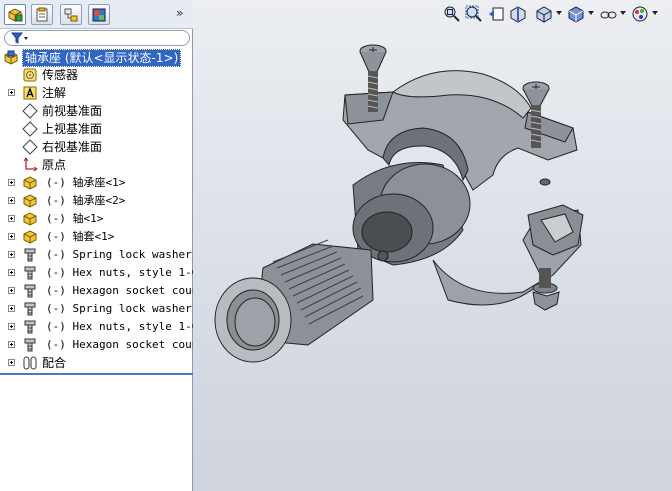  I want to click on tree-item-label: 右视基准面, so click(72, 147).